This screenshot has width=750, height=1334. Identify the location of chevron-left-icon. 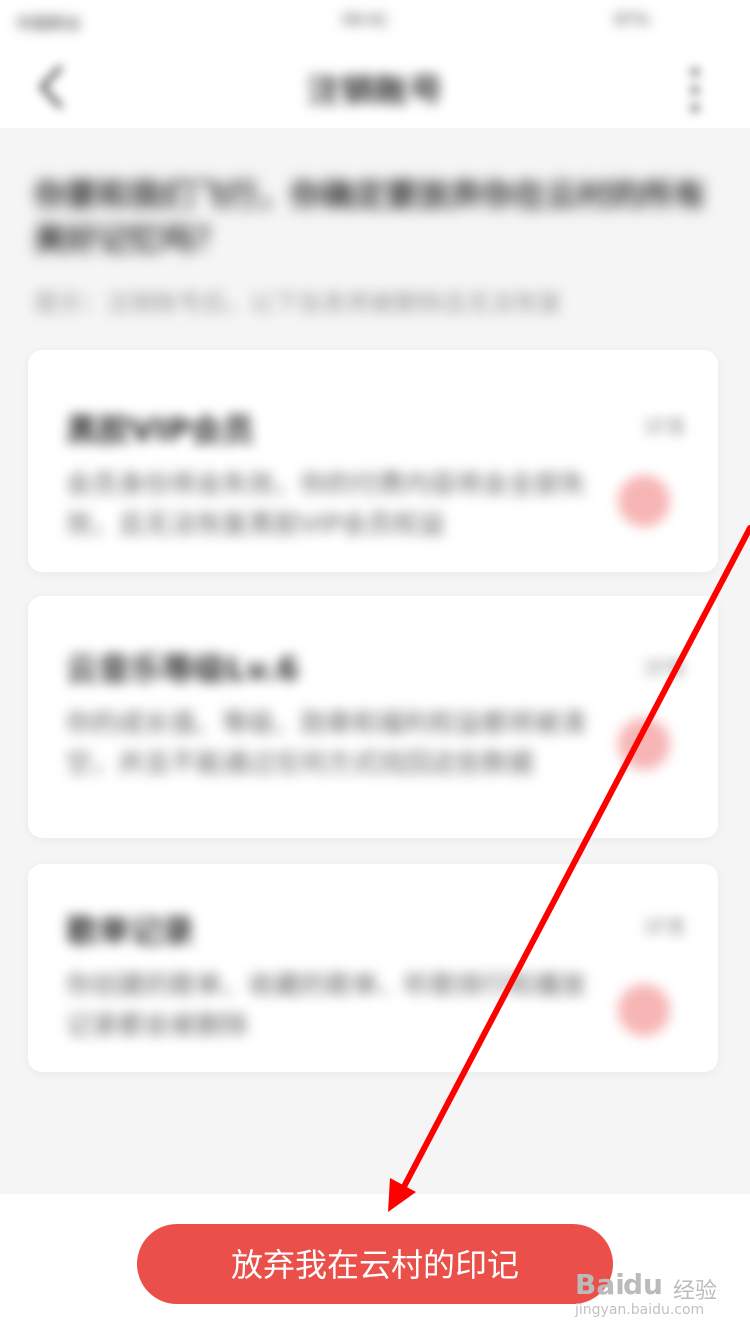
(51, 87).